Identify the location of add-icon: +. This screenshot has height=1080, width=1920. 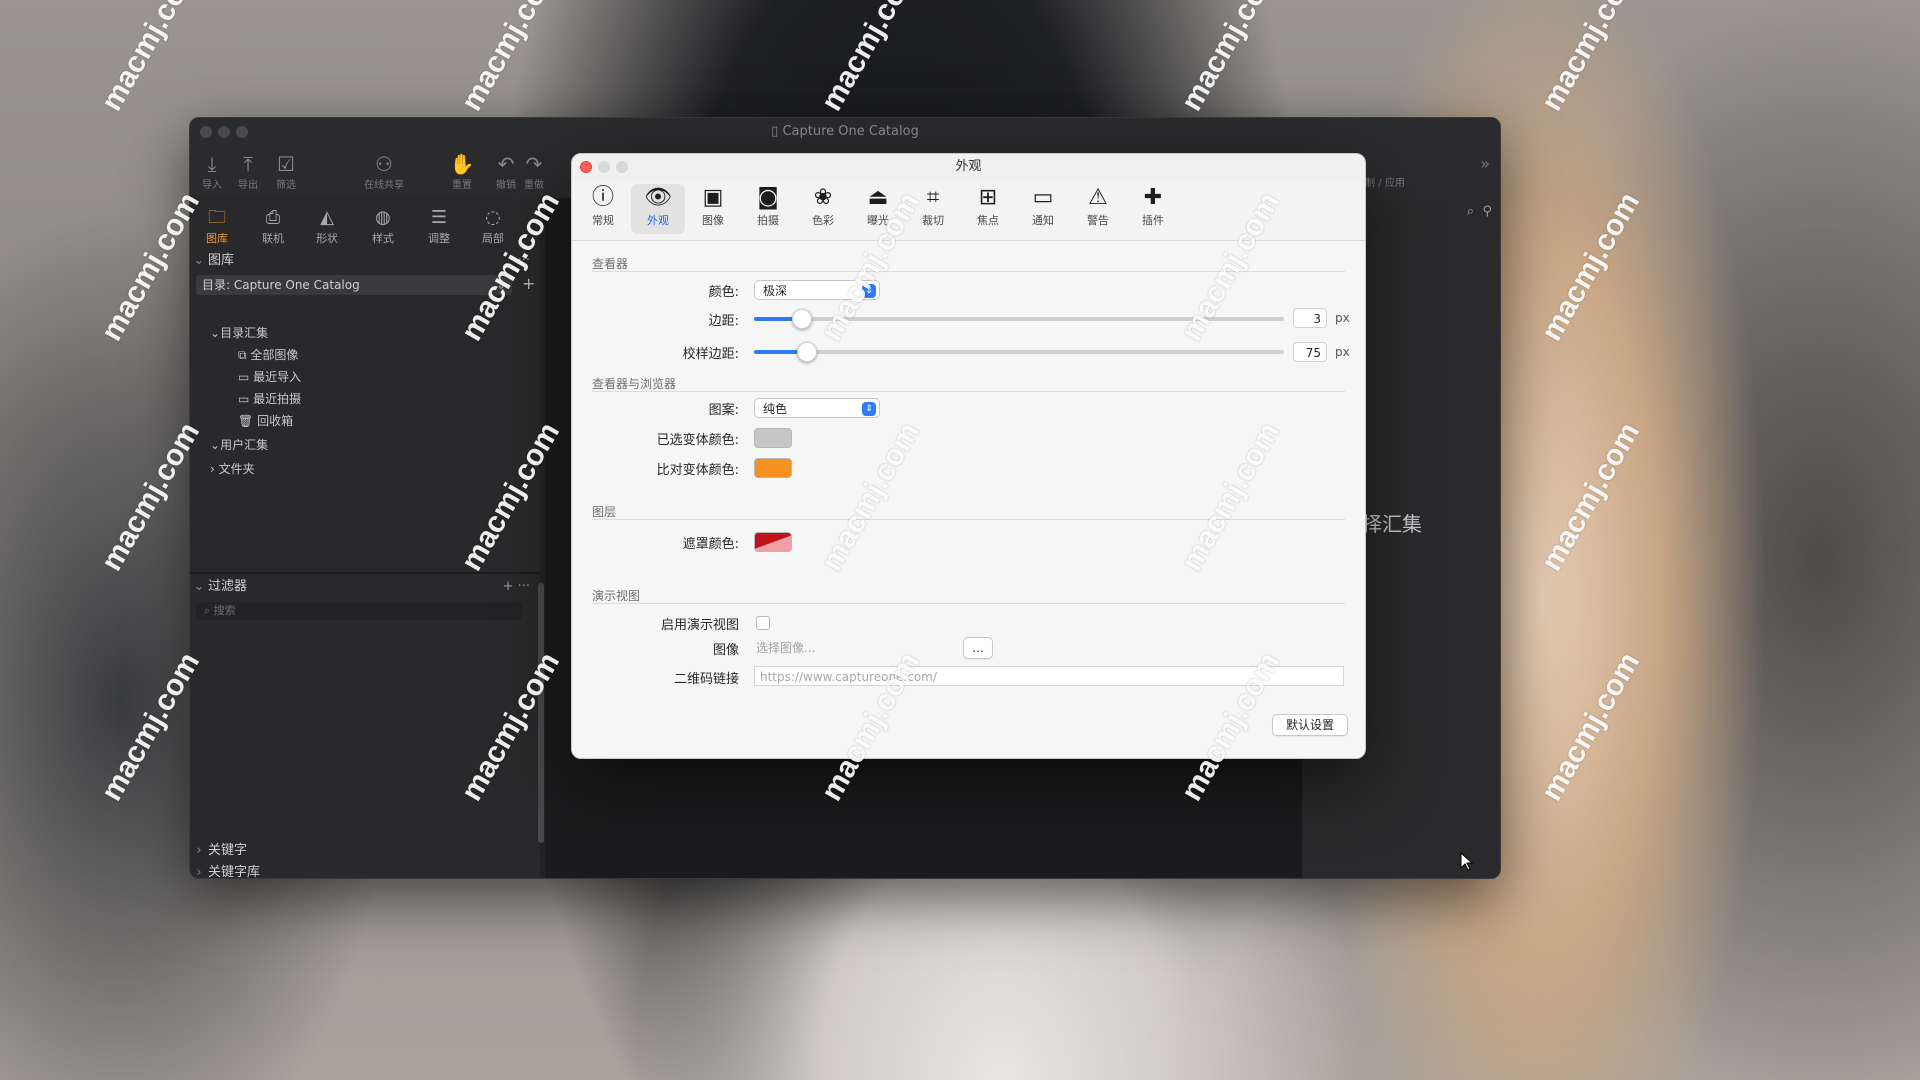
(528, 283).